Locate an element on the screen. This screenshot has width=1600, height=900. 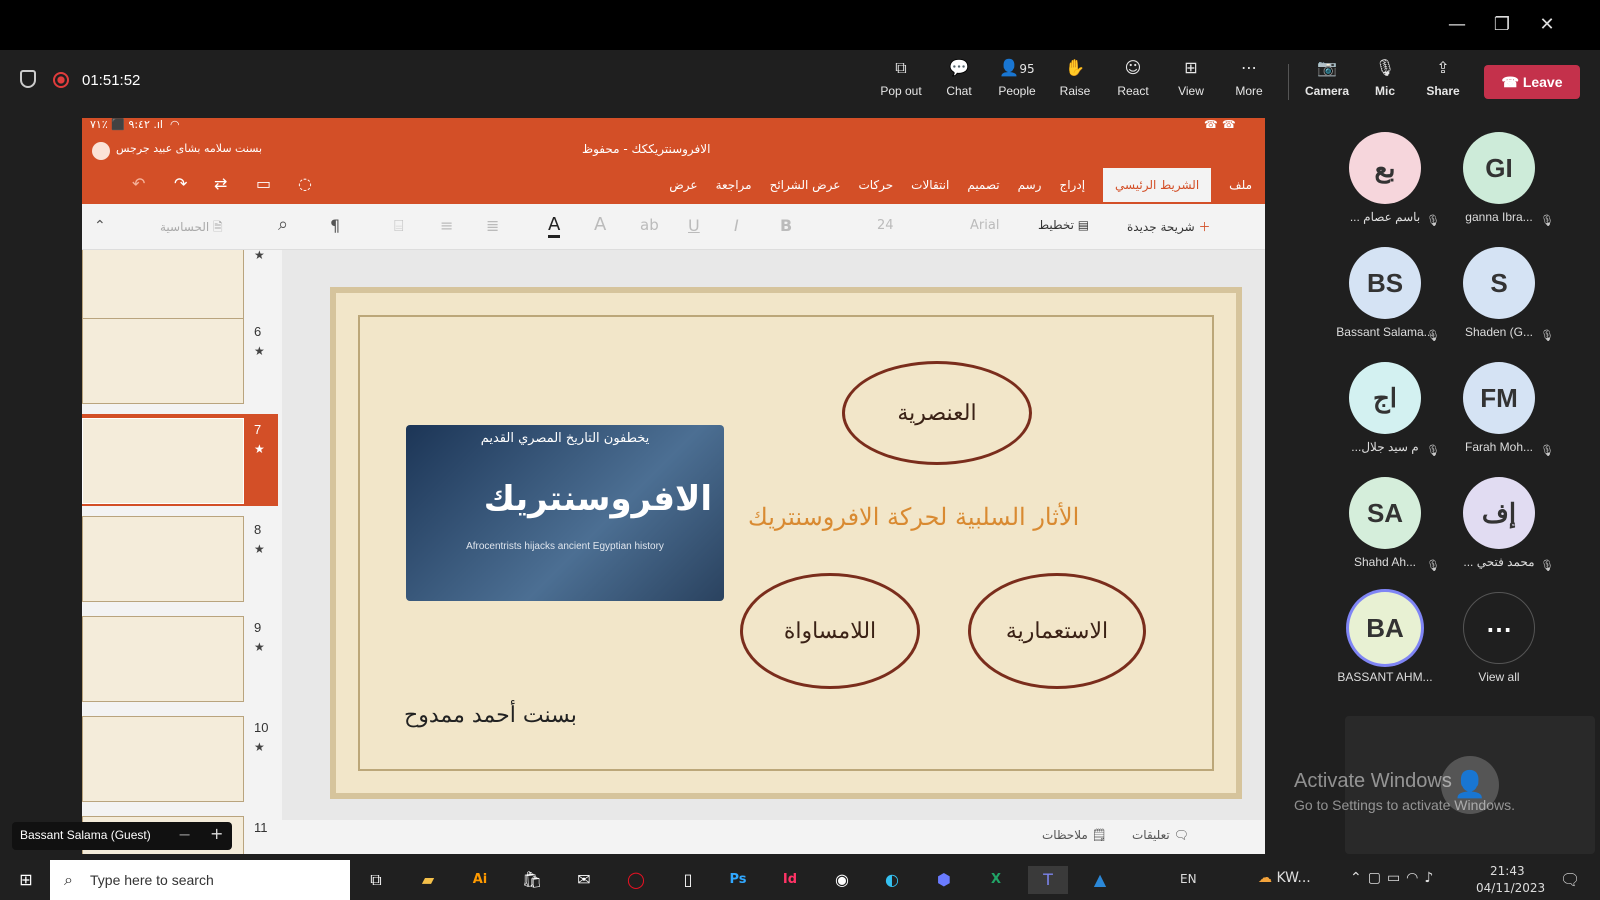
ribbon-tab: انتقالات is located at coordinates (930, 185).